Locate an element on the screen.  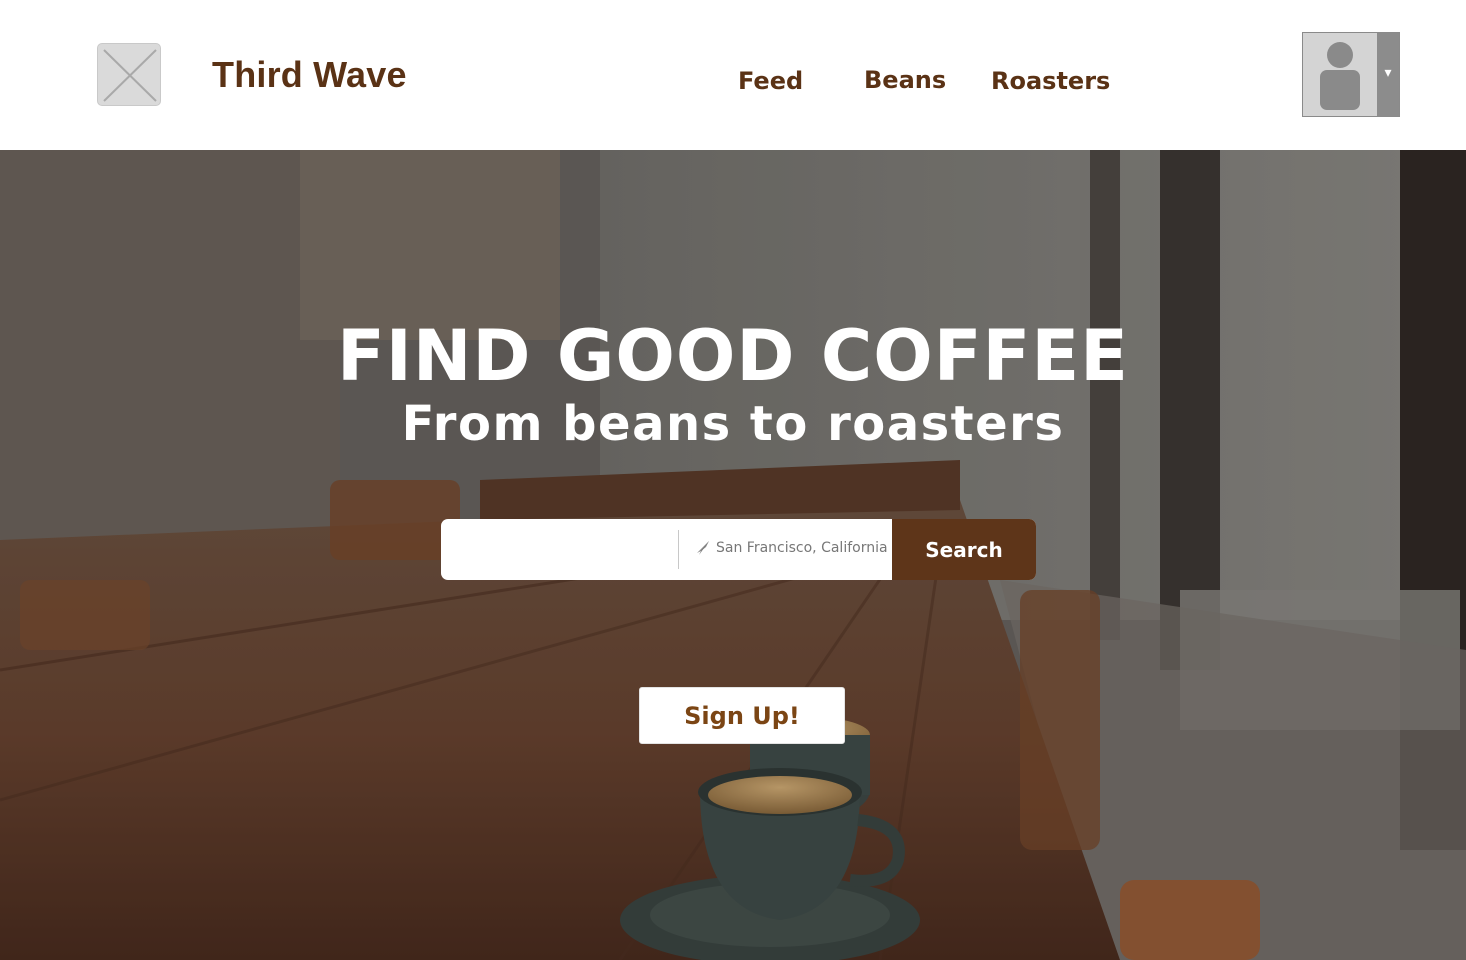
hero-title: FIND GOOD COFFEE is located at coordinates (732, 356).